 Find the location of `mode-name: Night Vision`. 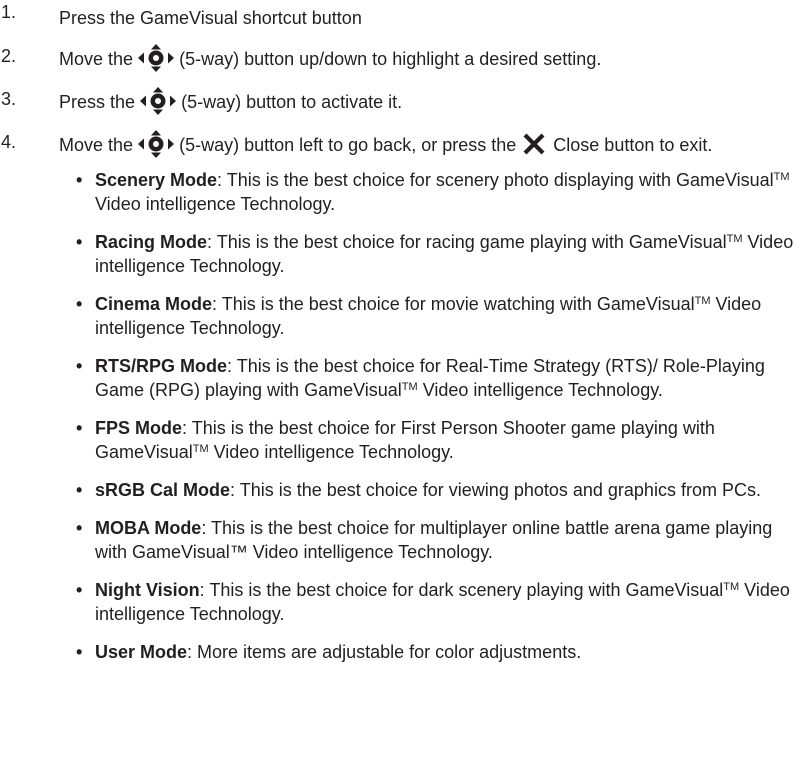

mode-name: Night Vision is located at coordinates (147, 590).